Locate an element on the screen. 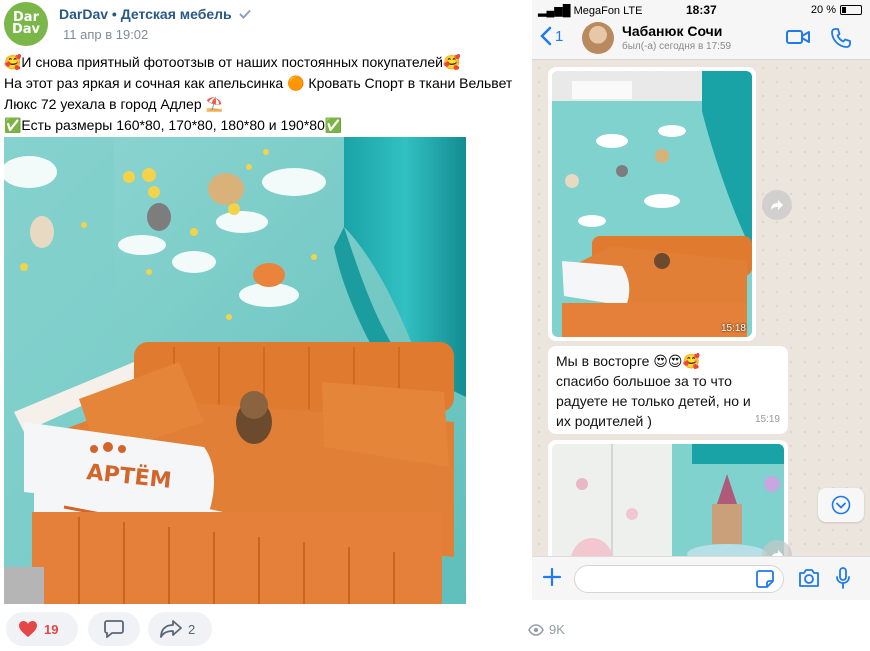  back-button: 1 is located at coordinates (551, 36).